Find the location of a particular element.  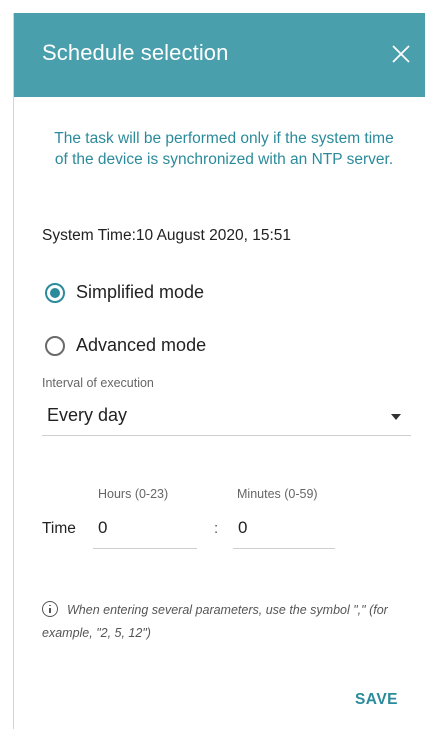

system-time: System Time:10 August 2020, 15:51 is located at coordinates (167, 235).